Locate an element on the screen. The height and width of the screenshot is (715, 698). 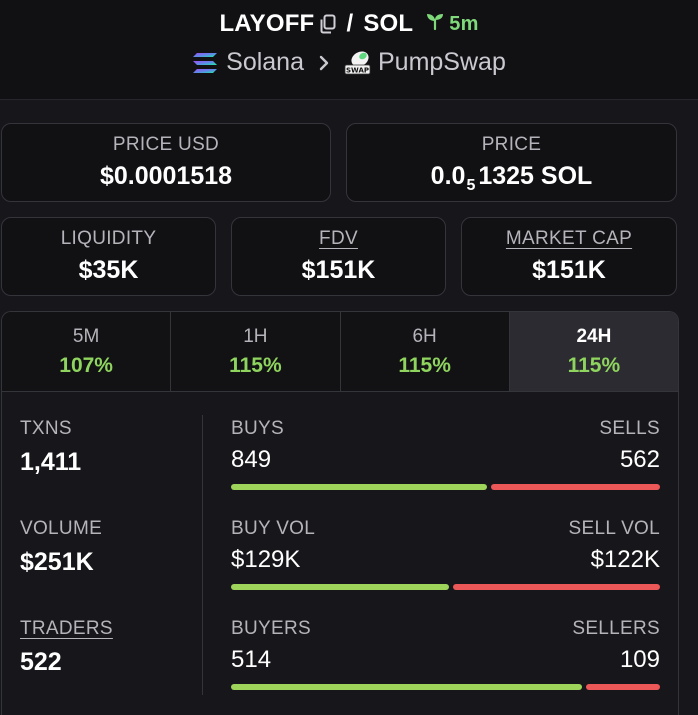
tab-6h-change: 115% is located at coordinates (424, 365).